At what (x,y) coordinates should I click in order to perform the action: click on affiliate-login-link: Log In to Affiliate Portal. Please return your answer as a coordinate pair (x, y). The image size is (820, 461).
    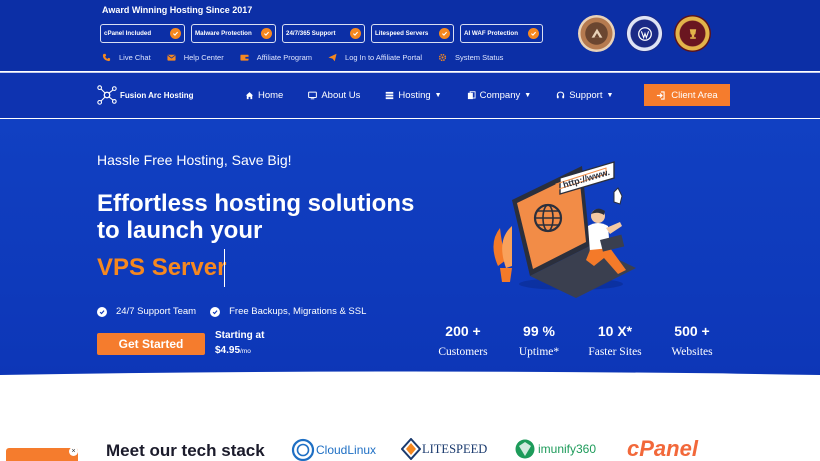
    Looking at the image, I should click on (375, 57).